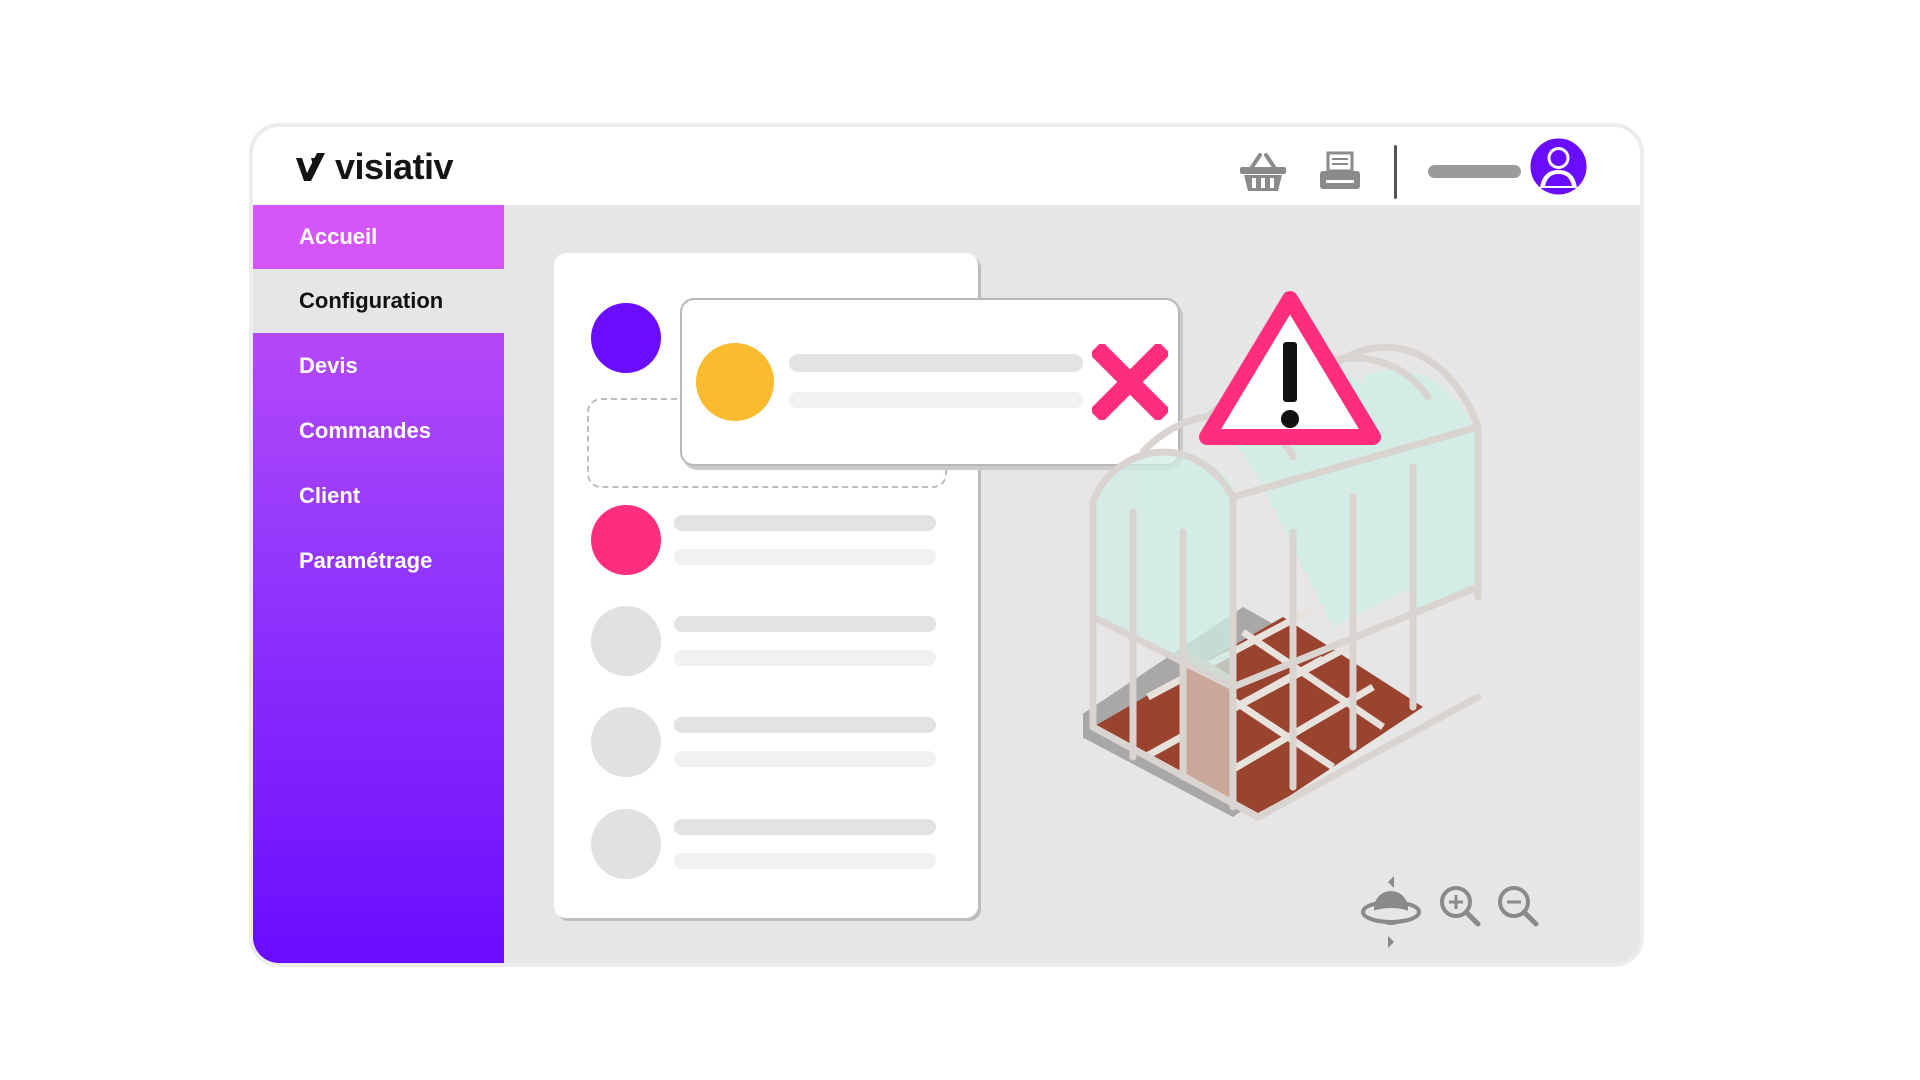 The width and height of the screenshot is (1920, 1080). Describe the element at coordinates (378, 496) in the screenshot. I see `nav-item-client: Client` at that location.